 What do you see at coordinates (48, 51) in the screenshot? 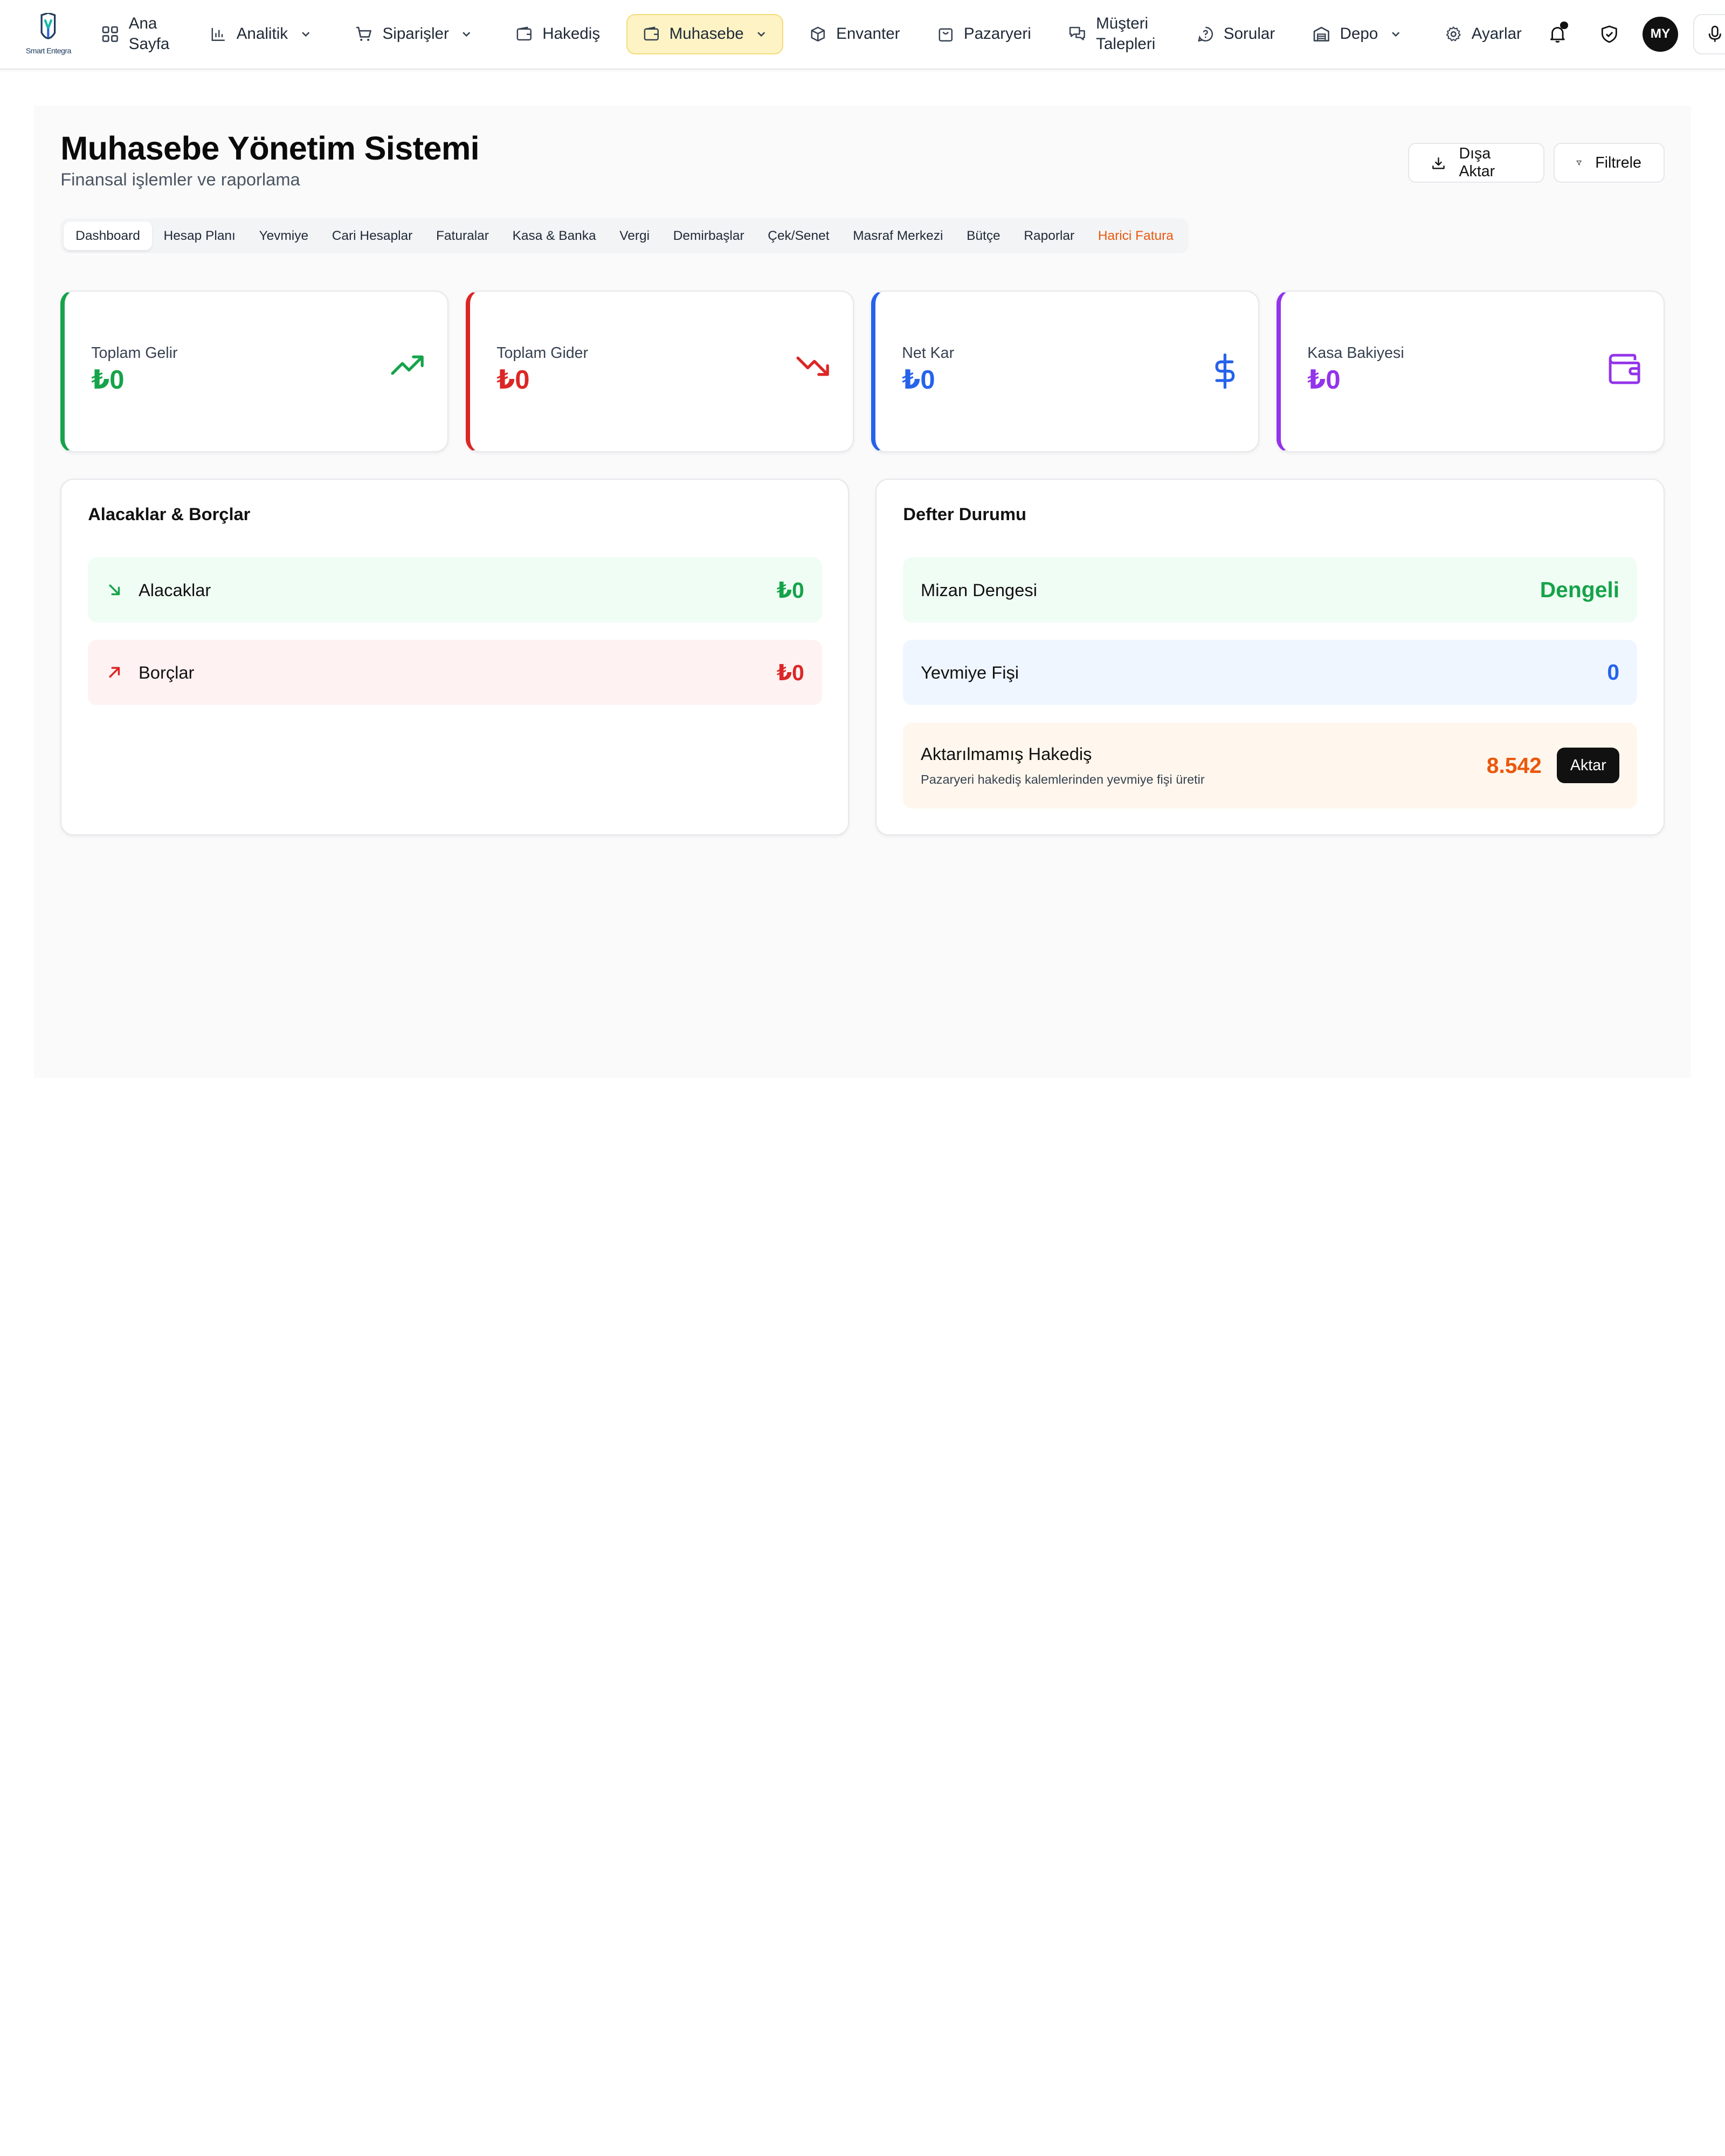
I see `logo-text: Smart Entegra` at bounding box center [48, 51].